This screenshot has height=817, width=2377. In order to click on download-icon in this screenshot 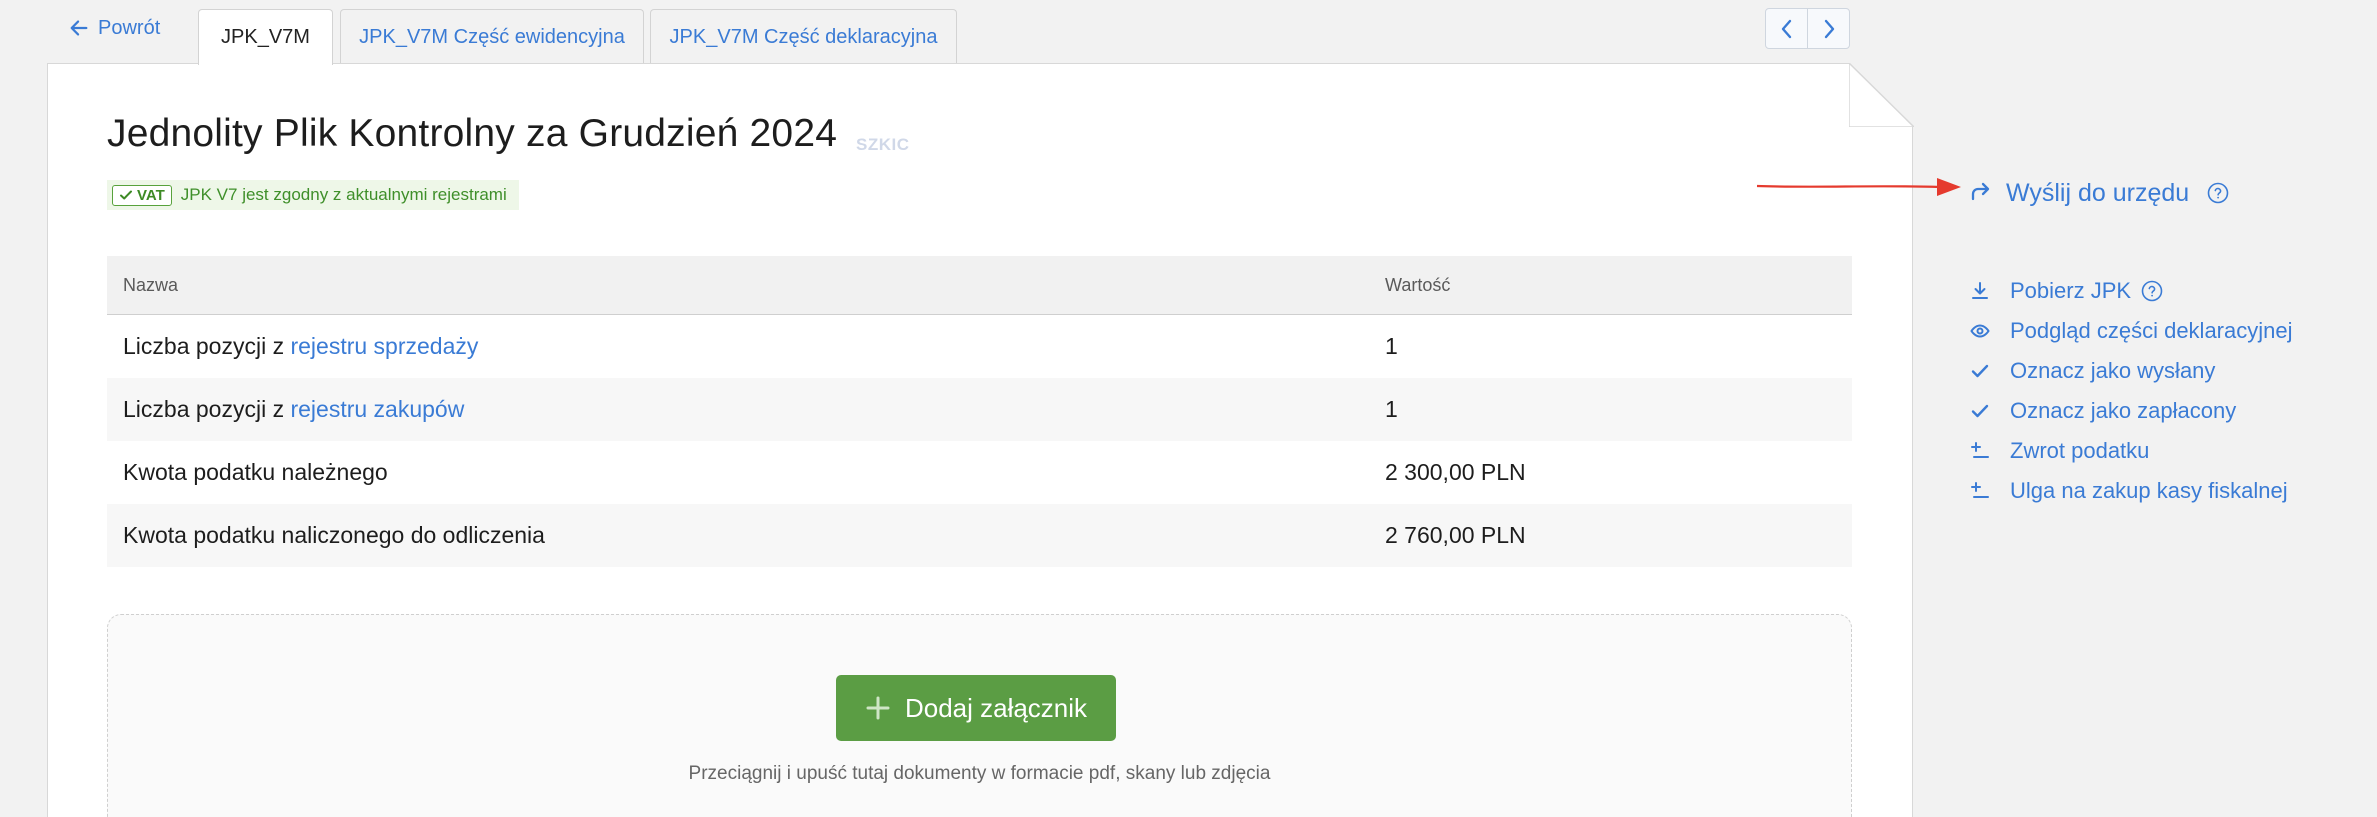, I will do `click(1980, 291)`.